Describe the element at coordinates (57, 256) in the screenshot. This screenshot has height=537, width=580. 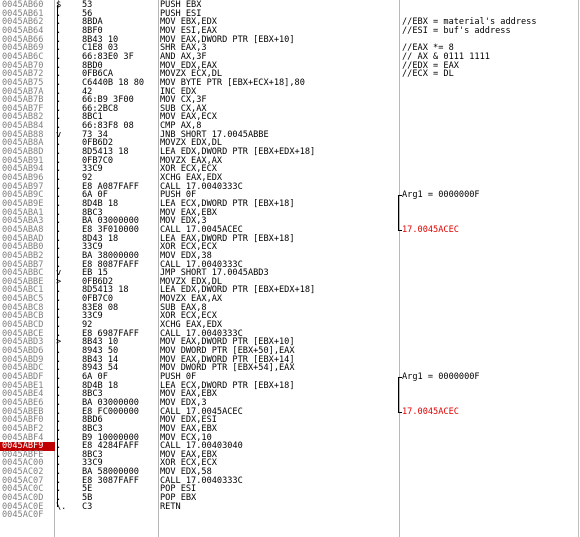
I see `function-bracket-line` at that location.